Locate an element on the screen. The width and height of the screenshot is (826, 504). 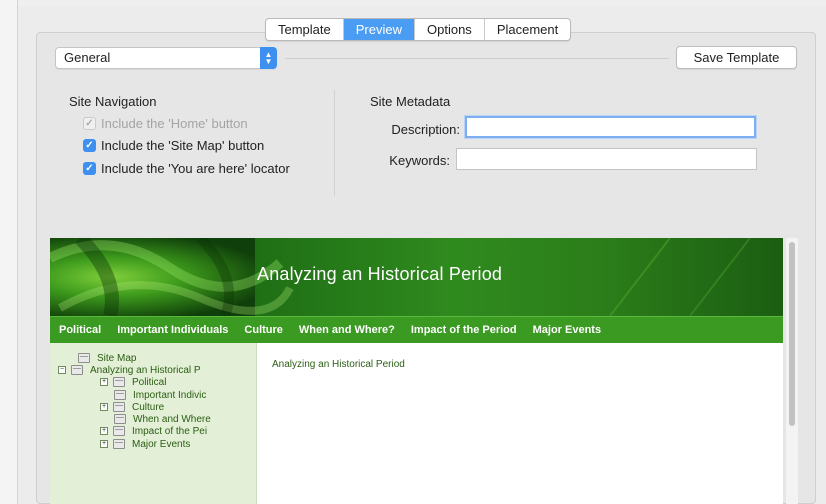
preview-content-text: Analyzing an Historical Period is located at coordinates (338, 364).